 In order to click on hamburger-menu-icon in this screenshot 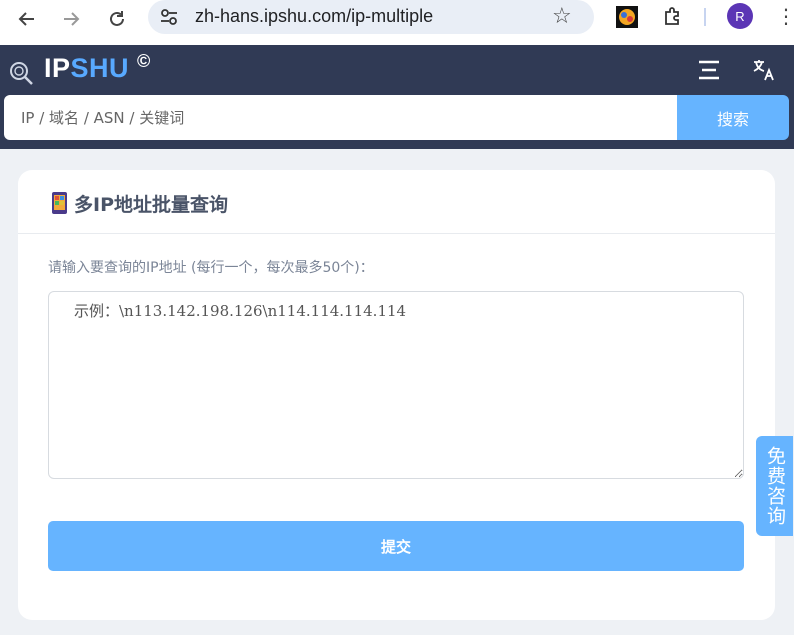, I will do `click(709, 70)`.